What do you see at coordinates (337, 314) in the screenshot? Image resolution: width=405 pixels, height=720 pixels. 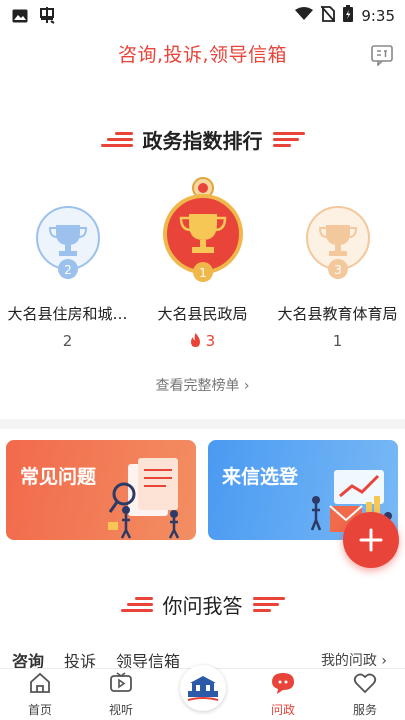 I see `rank-3-name: 大名县教育体育局` at bounding box center [337, 314].